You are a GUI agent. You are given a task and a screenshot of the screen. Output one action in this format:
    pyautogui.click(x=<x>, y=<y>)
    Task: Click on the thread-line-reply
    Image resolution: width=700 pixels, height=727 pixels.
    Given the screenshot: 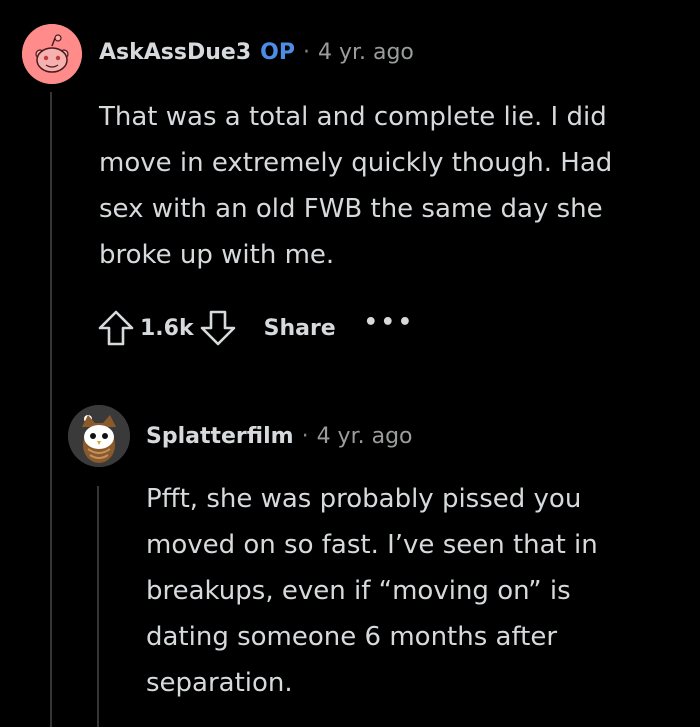 What is the action you would take?
    pyautogui.click(x=98, y=606)
    